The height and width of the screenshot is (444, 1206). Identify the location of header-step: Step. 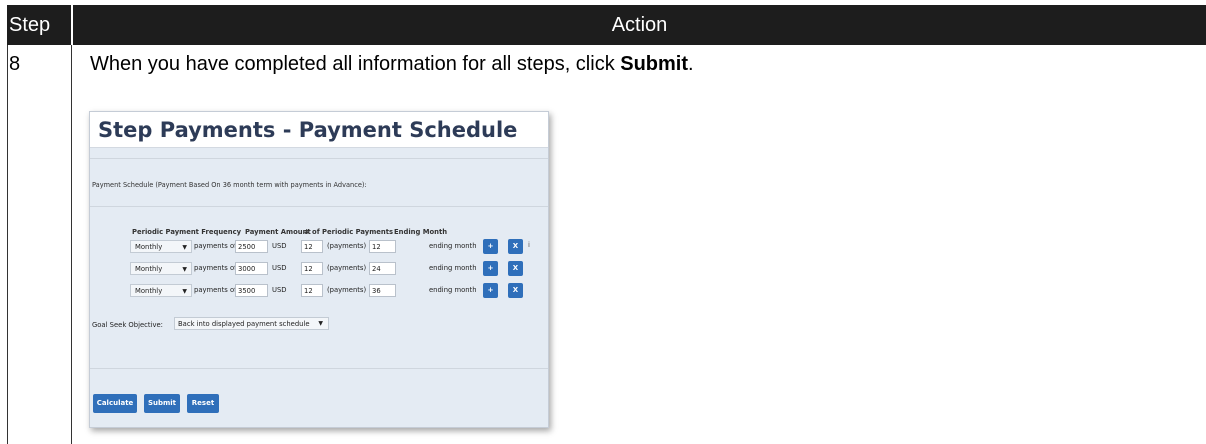
(30, 25).